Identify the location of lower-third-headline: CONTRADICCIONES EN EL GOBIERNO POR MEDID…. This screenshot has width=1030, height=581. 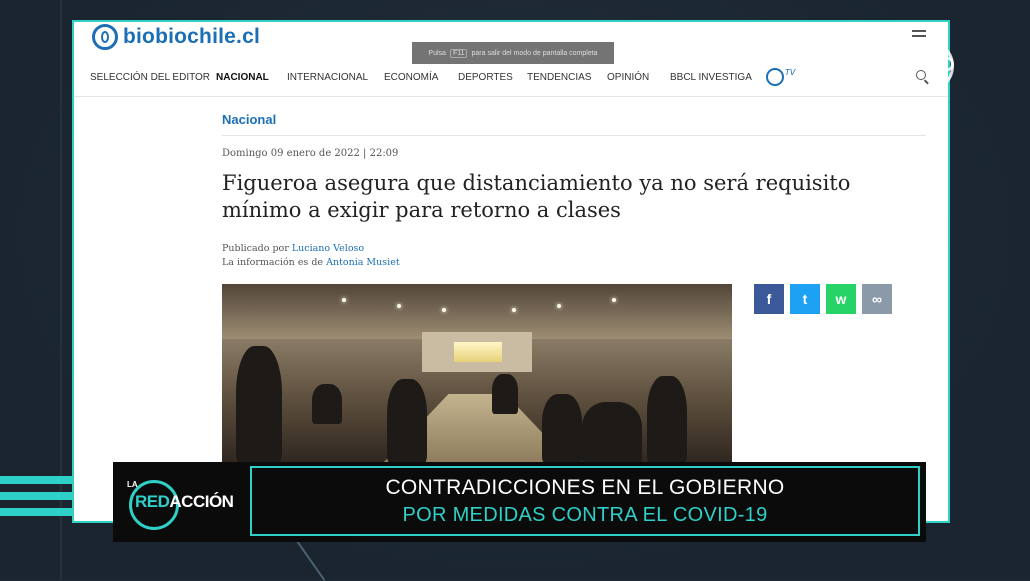
(585, 501).